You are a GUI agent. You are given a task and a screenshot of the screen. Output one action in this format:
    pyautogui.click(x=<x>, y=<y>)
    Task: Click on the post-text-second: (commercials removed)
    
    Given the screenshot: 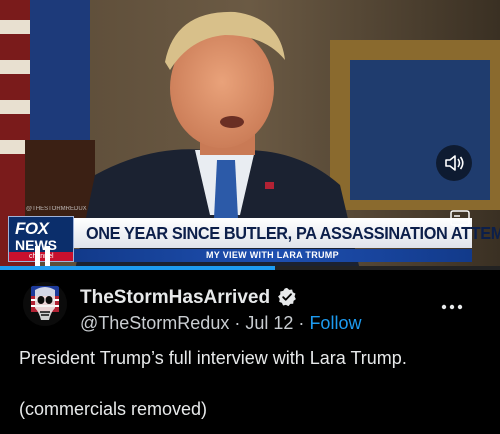 What is the action you would take?
    pyautogui.click(x=113, y=409)
    